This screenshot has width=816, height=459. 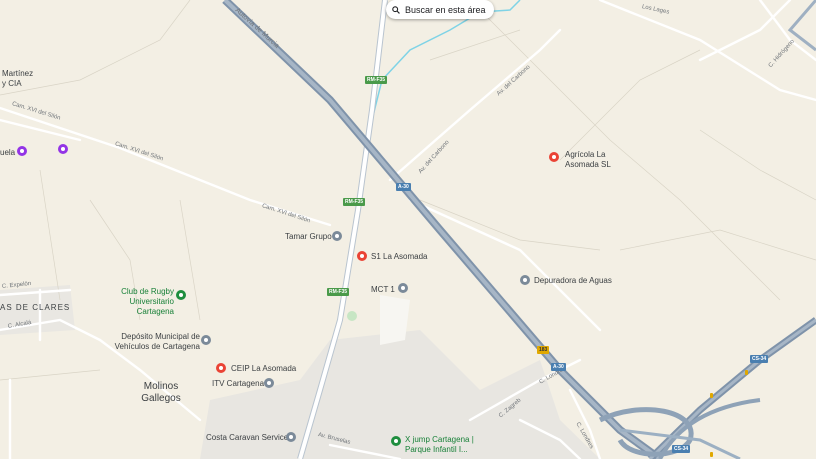 What do you see at coordinates (19, 79) in the screenshot?
I see `poi-label-martinez: Martínez y CIA` at bounding box center [19, 79].